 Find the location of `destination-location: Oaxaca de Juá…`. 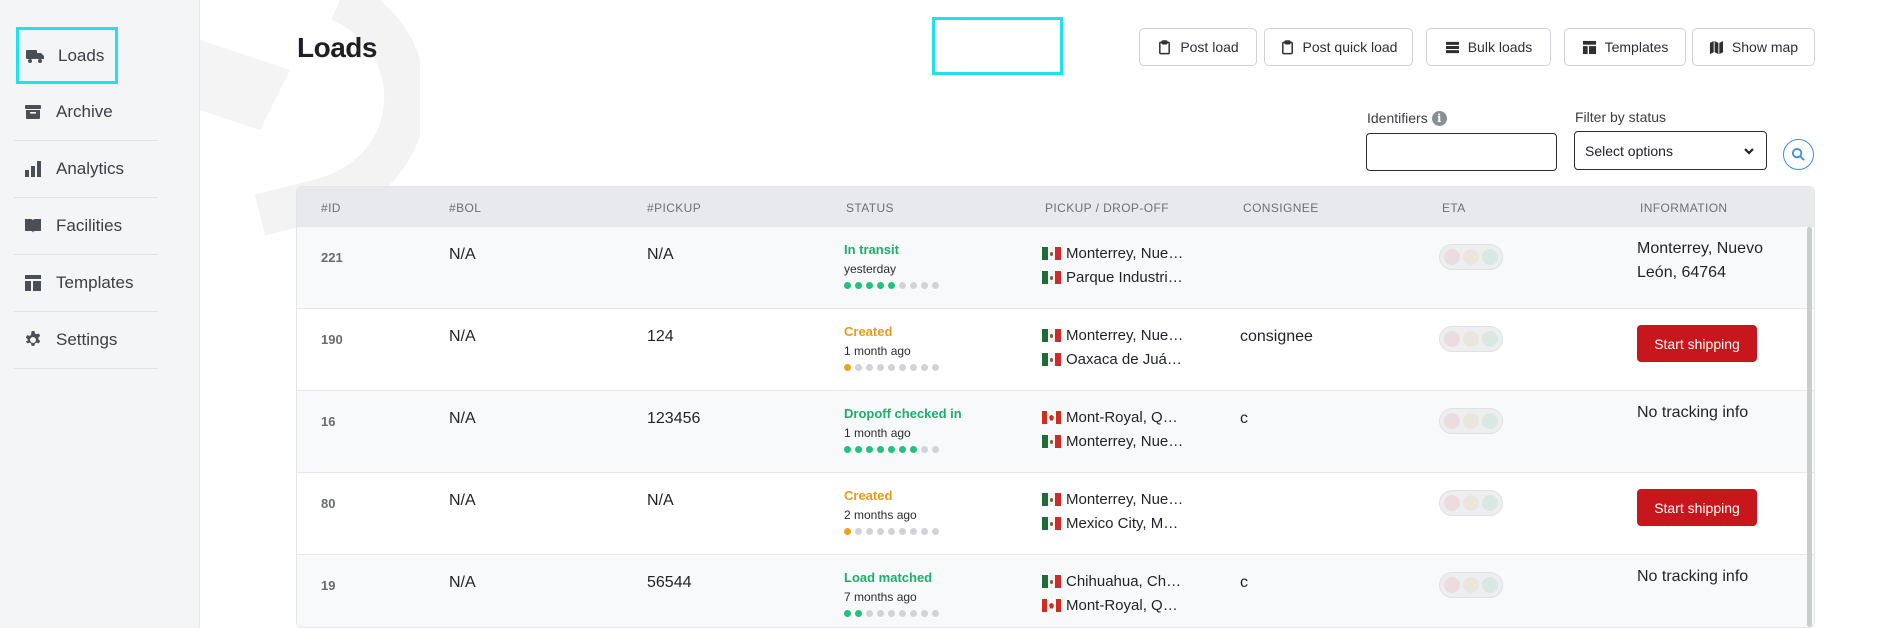

destination-location: Oaxaca de Juá… is located at coordinates (1112, 359).